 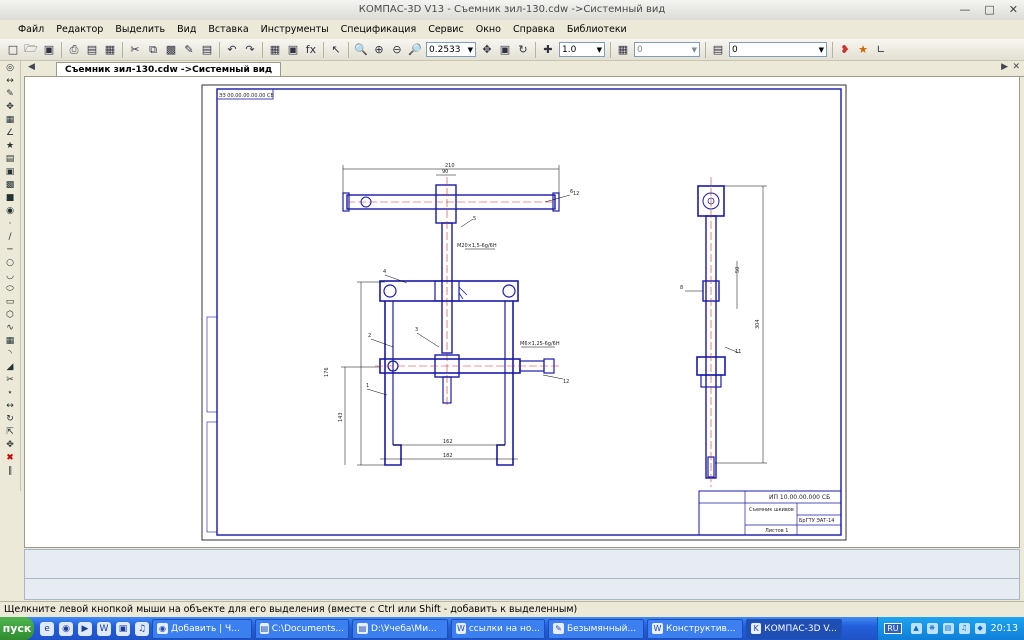 I want to click on network-icon: ▤, so click(x=948, y=628).